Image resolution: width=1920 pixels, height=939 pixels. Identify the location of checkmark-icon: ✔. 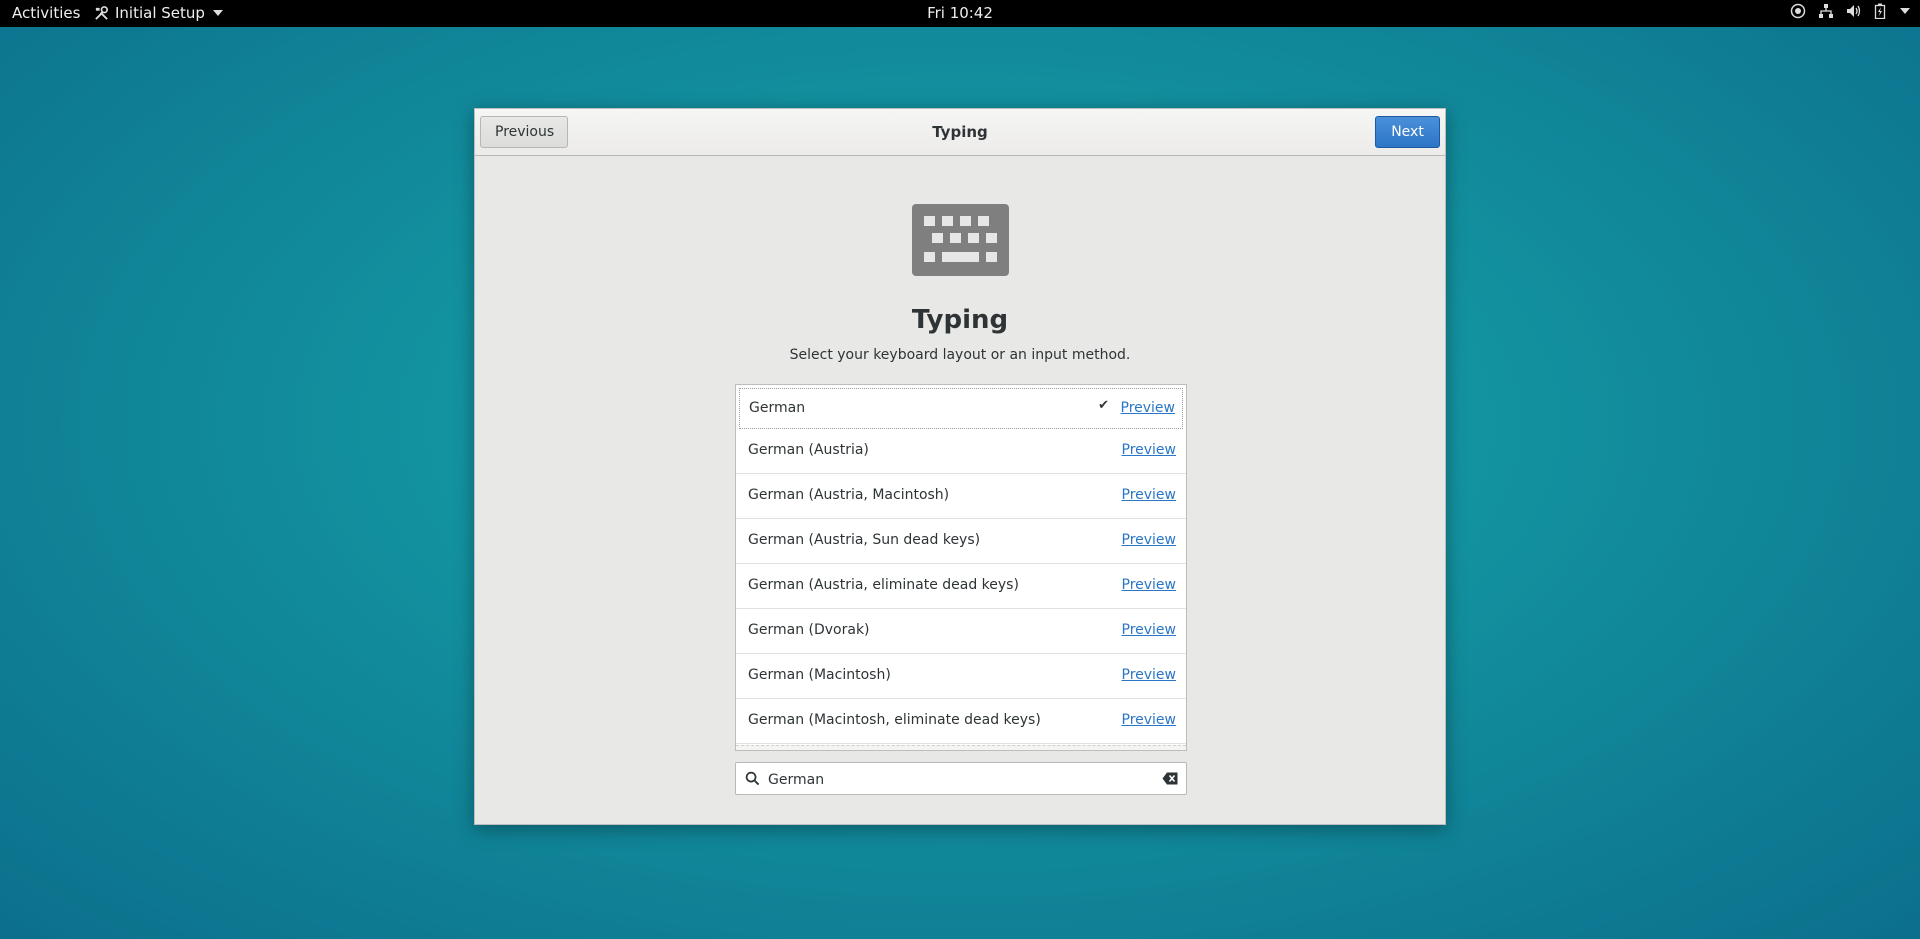
(1103, 405).